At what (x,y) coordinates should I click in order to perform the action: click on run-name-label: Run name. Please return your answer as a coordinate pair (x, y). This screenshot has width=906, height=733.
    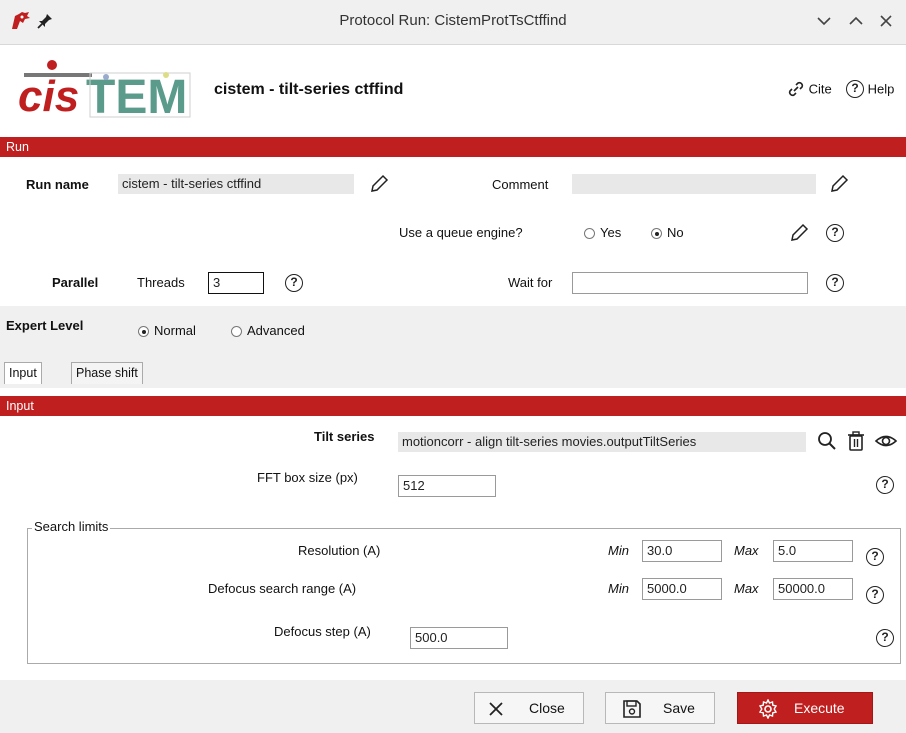
    Looking at the image, I should click on (57, 184).